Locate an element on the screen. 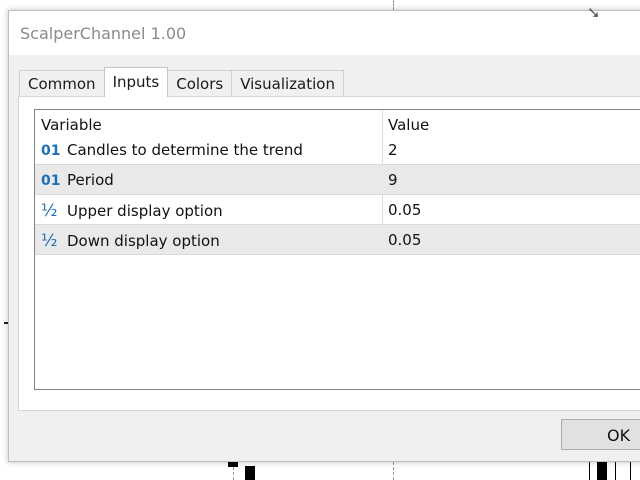 The width and height of the screenshot is (640, 480). tab-common: Common is located at coordinates (62, 83).